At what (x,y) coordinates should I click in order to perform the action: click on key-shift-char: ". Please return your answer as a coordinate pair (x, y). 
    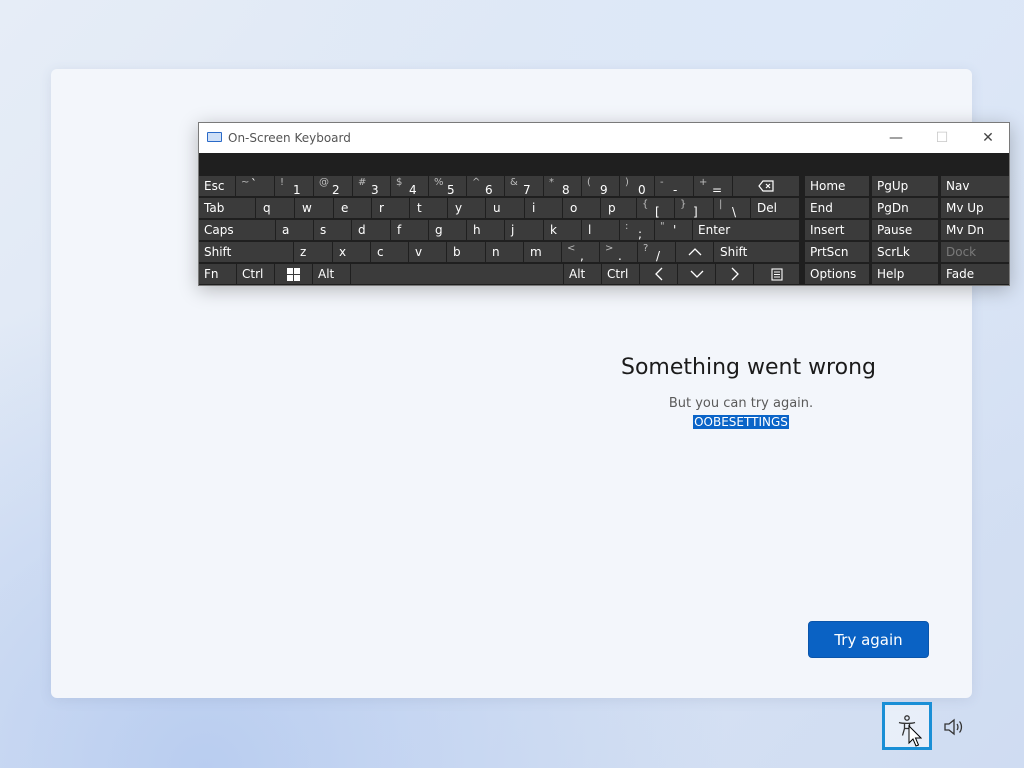
    Looking at the image, I should click on (662, 226).